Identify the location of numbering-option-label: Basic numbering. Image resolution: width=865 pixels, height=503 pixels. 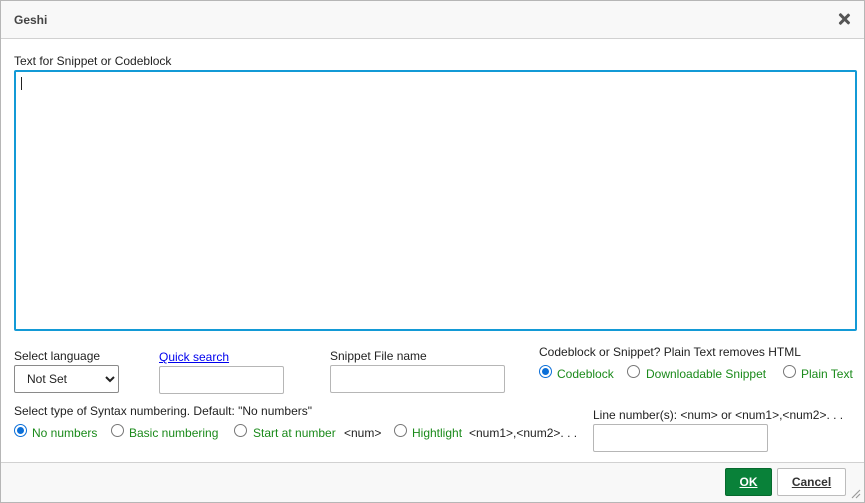
(173, 433).